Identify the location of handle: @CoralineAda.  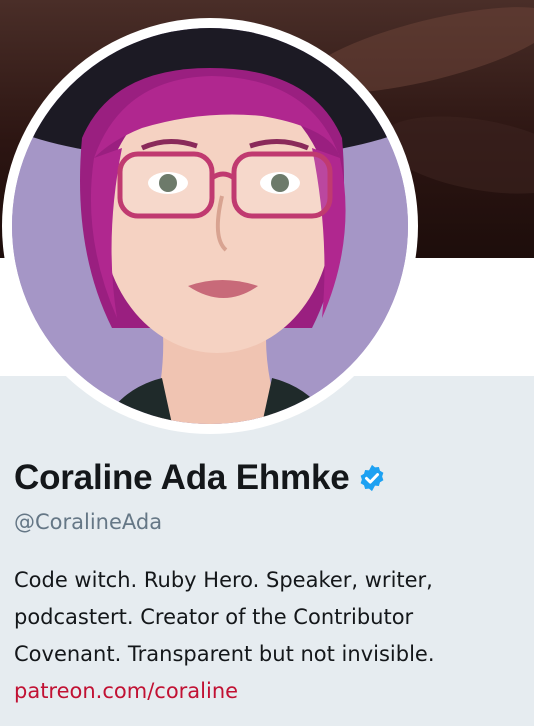
(269, 522).